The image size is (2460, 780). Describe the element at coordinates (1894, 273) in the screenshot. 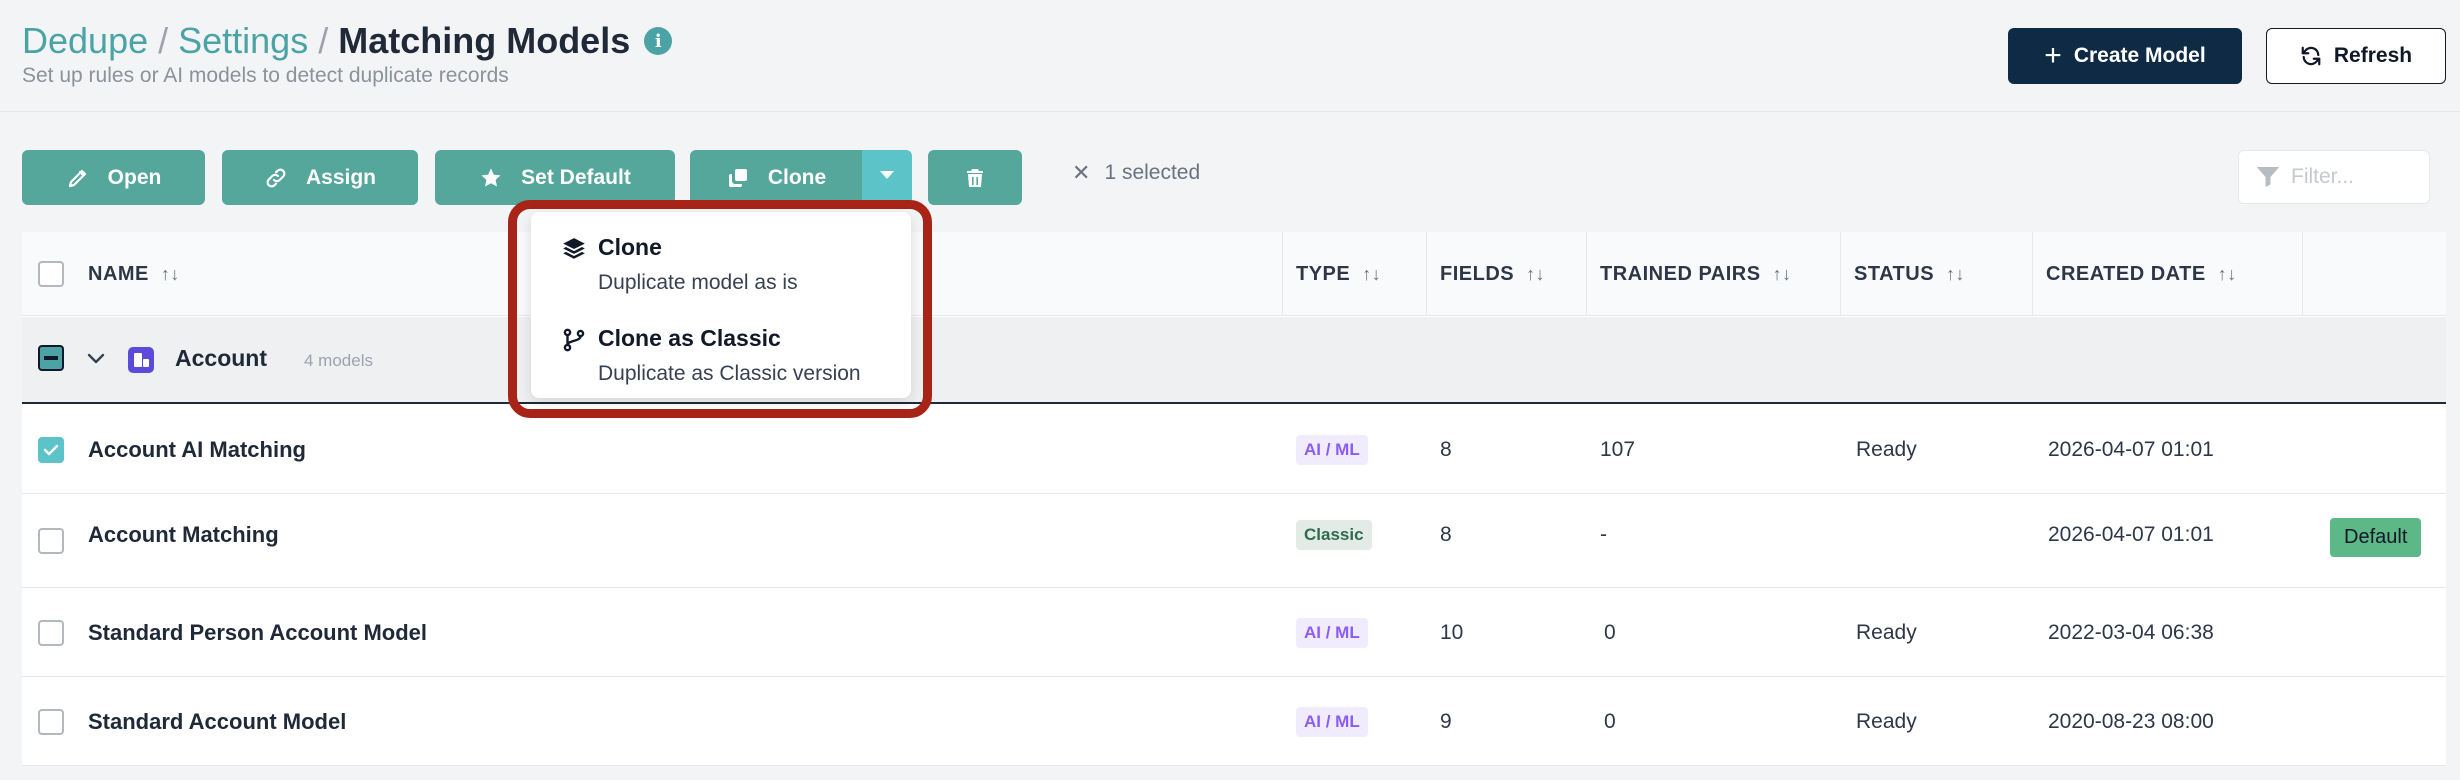

I see `column-status-label: STATUS` at that location.